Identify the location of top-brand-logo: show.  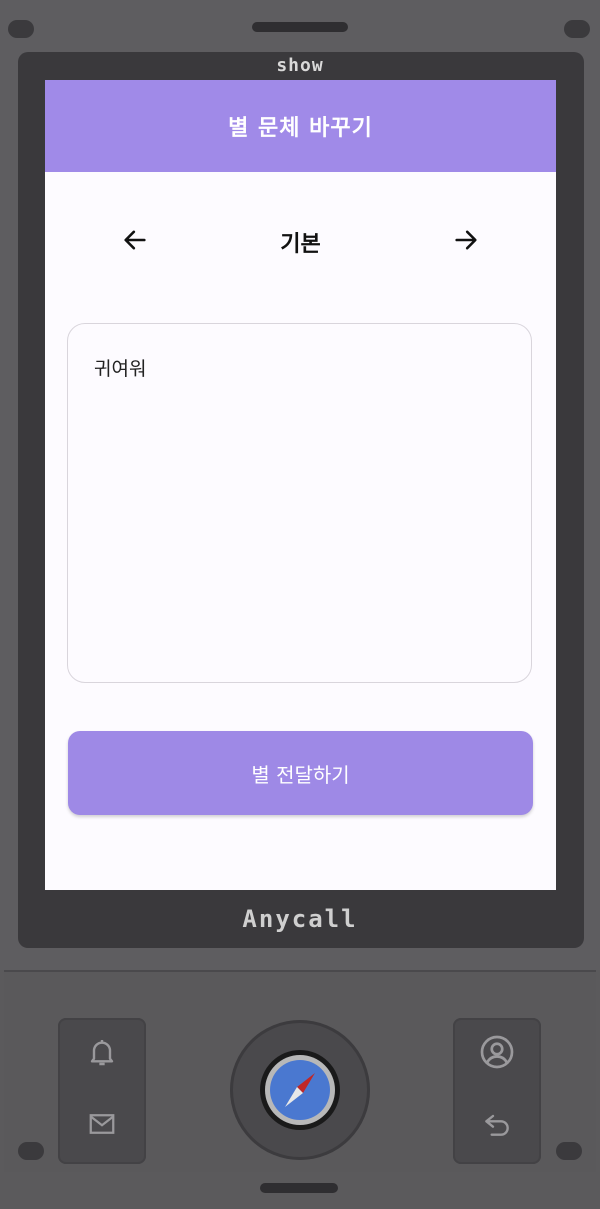
(300, 65).